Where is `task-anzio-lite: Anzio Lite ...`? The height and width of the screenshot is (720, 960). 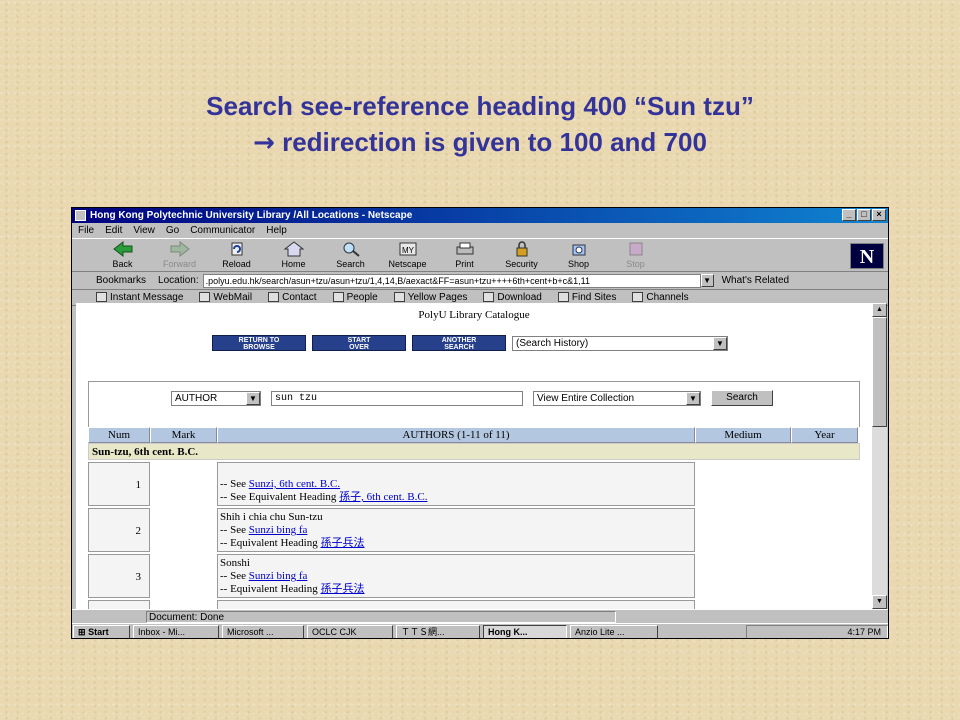
task-anzio-lite: Anzio Lite ... is located at coordinates (614, 631).